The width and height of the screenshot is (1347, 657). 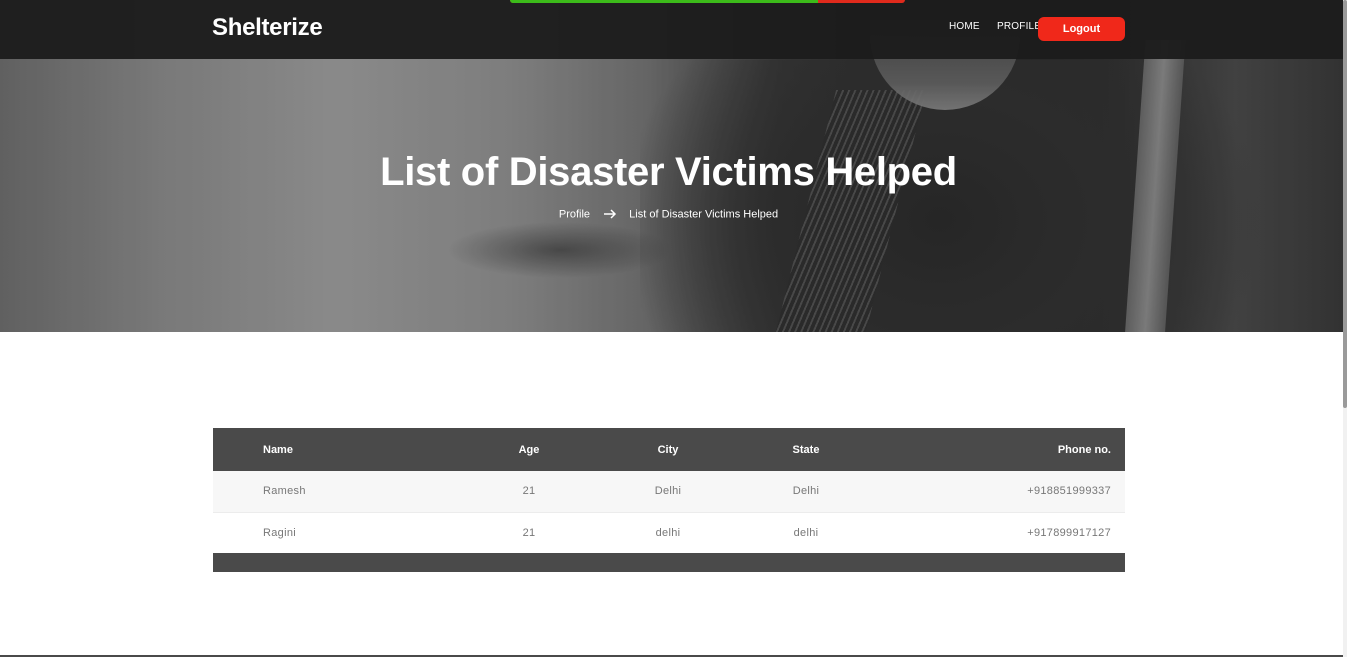 I want to click on breadcrumb: Profile List of Disaster Victims Helped, so click(x=668, y=214).